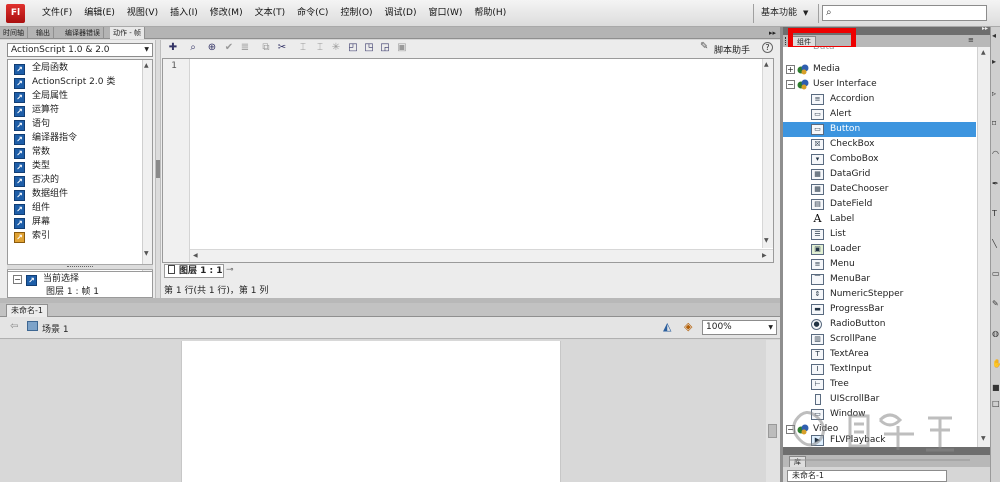 The width and height of the screenshot is (1000, 482). Describe the element at coordinates (32, 152) in the screenshot. I see `toolbox-item: ↗ 常数` at that location.